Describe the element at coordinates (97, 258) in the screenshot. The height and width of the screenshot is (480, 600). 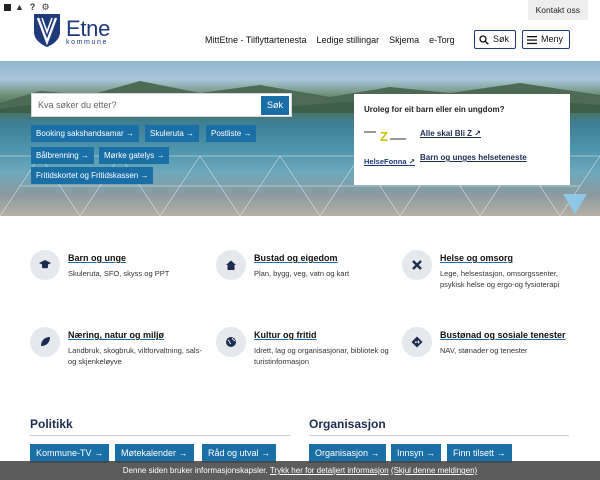
I see `service-title: Barn og unge` at that location.